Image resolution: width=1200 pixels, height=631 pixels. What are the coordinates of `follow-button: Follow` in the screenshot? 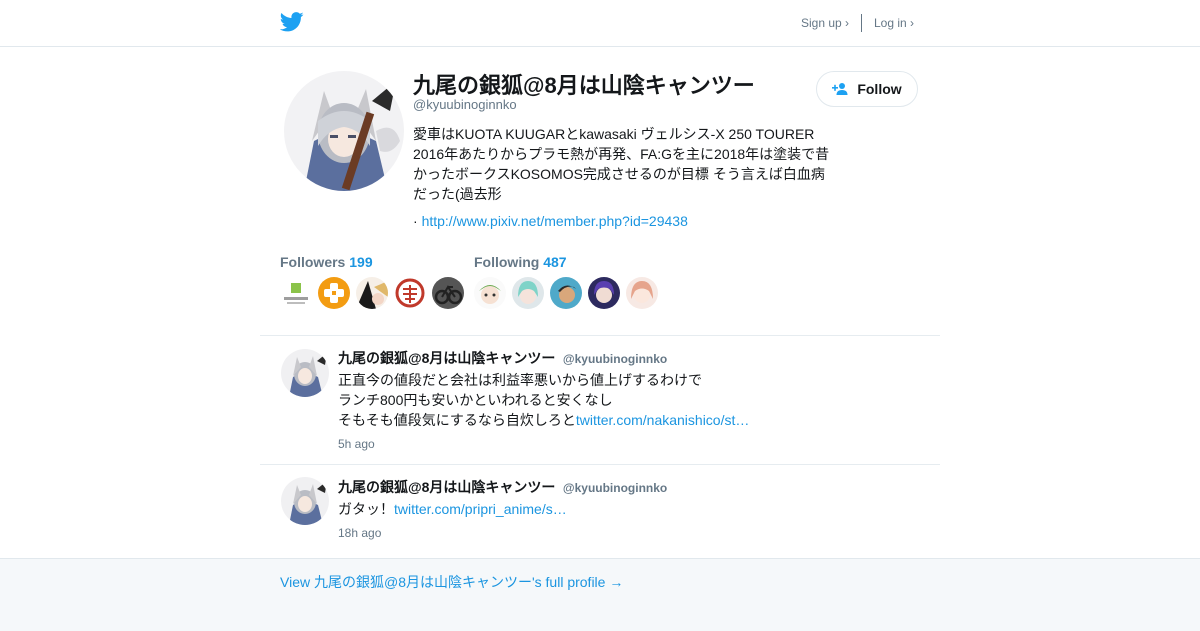 It's located at (867, 89).